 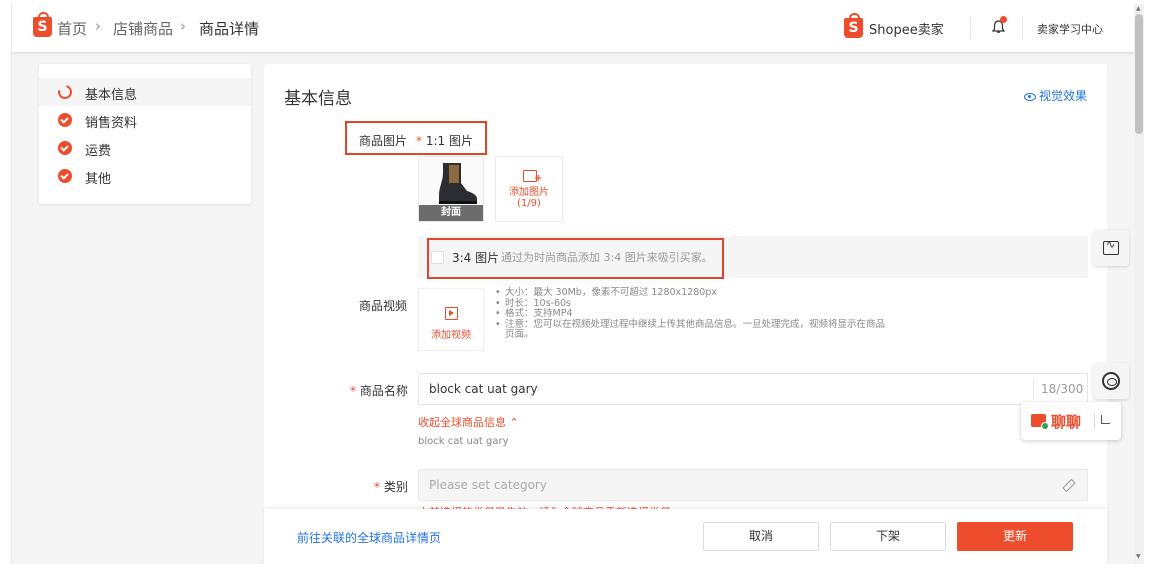 I want to click on activity-monitor-button, so click(x=1111, y=248).